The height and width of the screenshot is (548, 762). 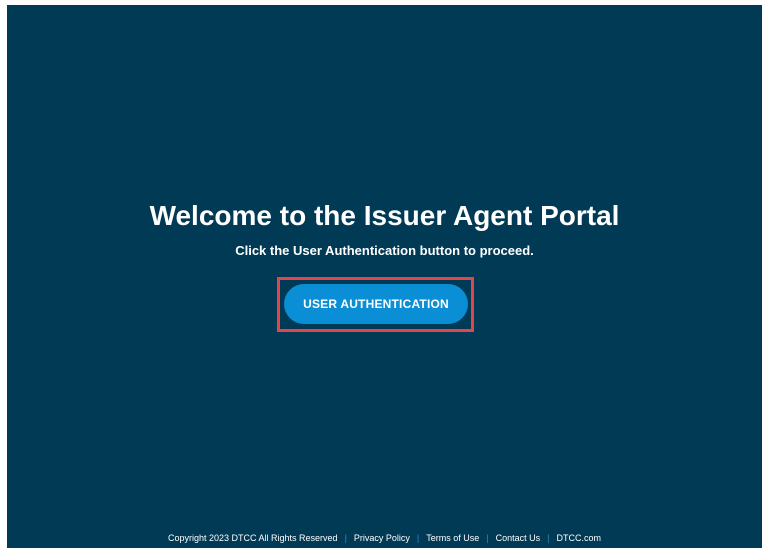 I want to click on copyright-text: Copyright 2023 DTCC All Rights Reserved, so click(x=252, y=538).